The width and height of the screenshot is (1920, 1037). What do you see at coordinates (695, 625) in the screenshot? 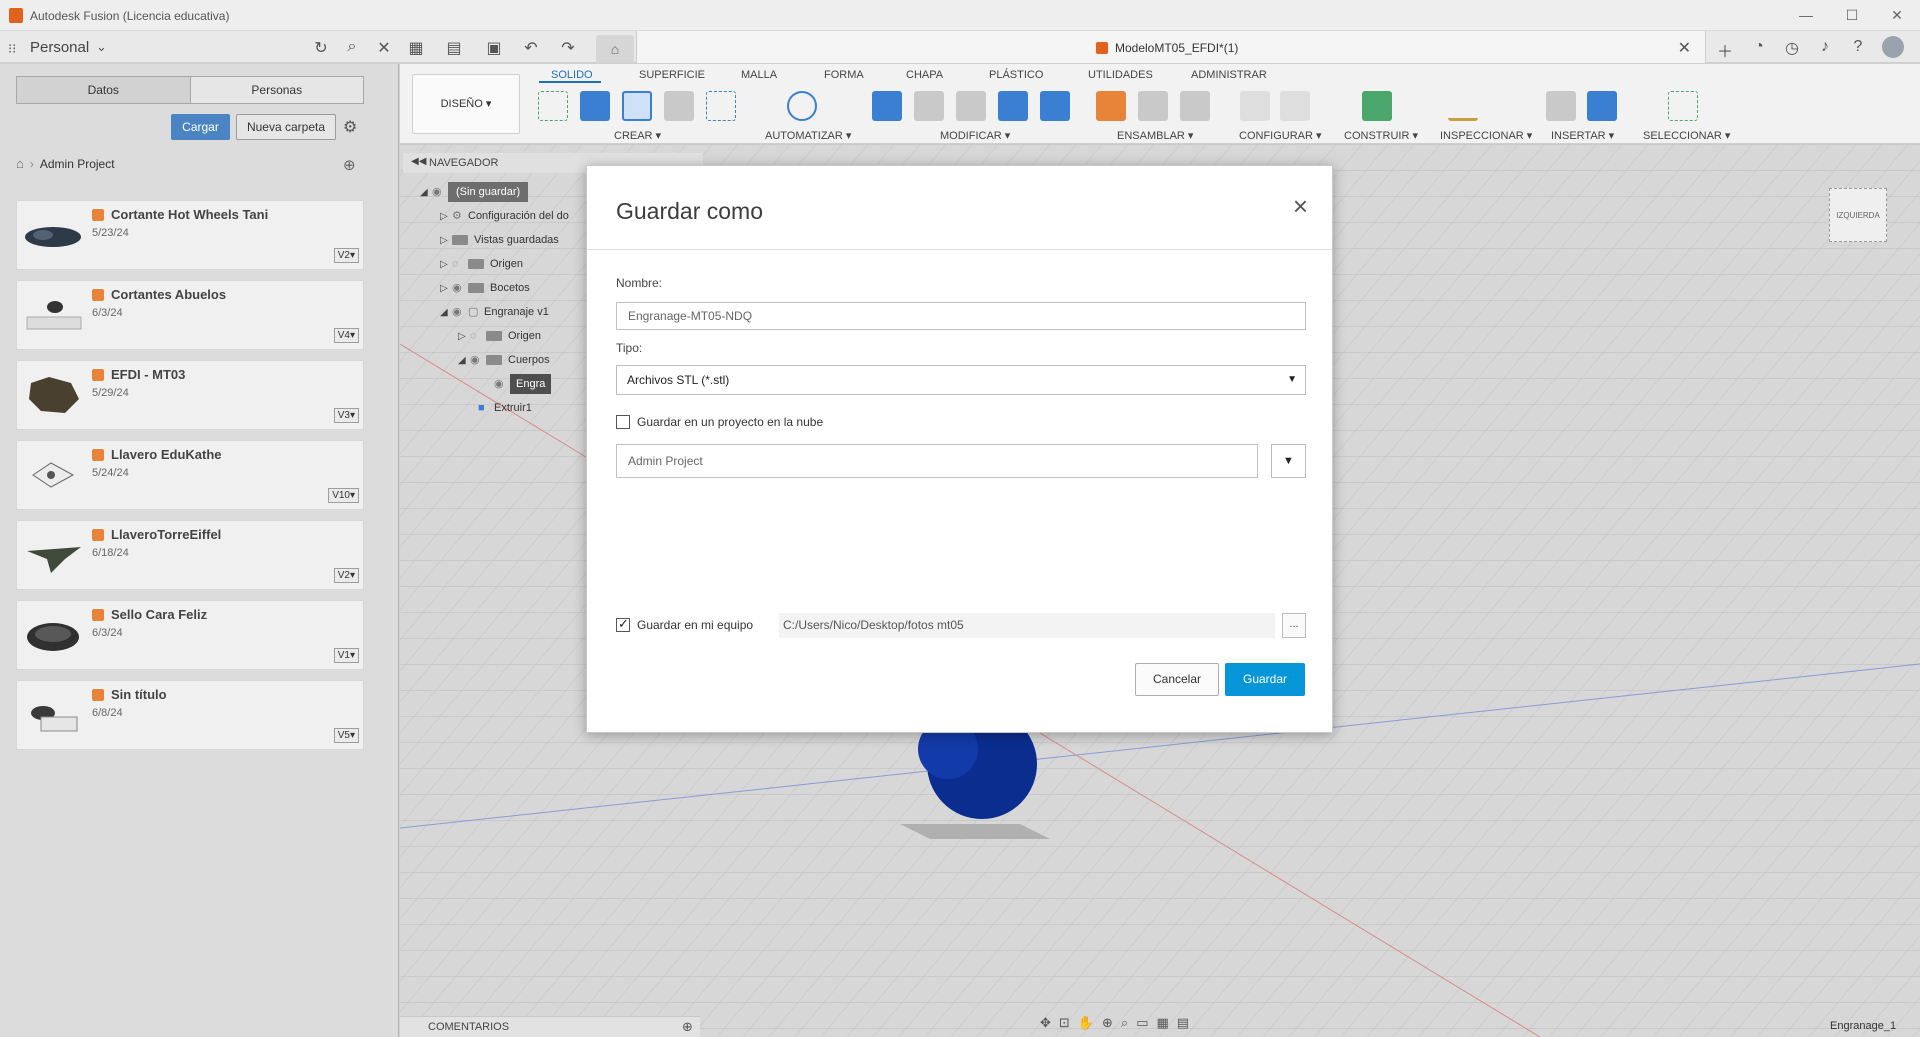
I see `save-local-label: Guardar en mi equipo` at bounding box center [695, 625].